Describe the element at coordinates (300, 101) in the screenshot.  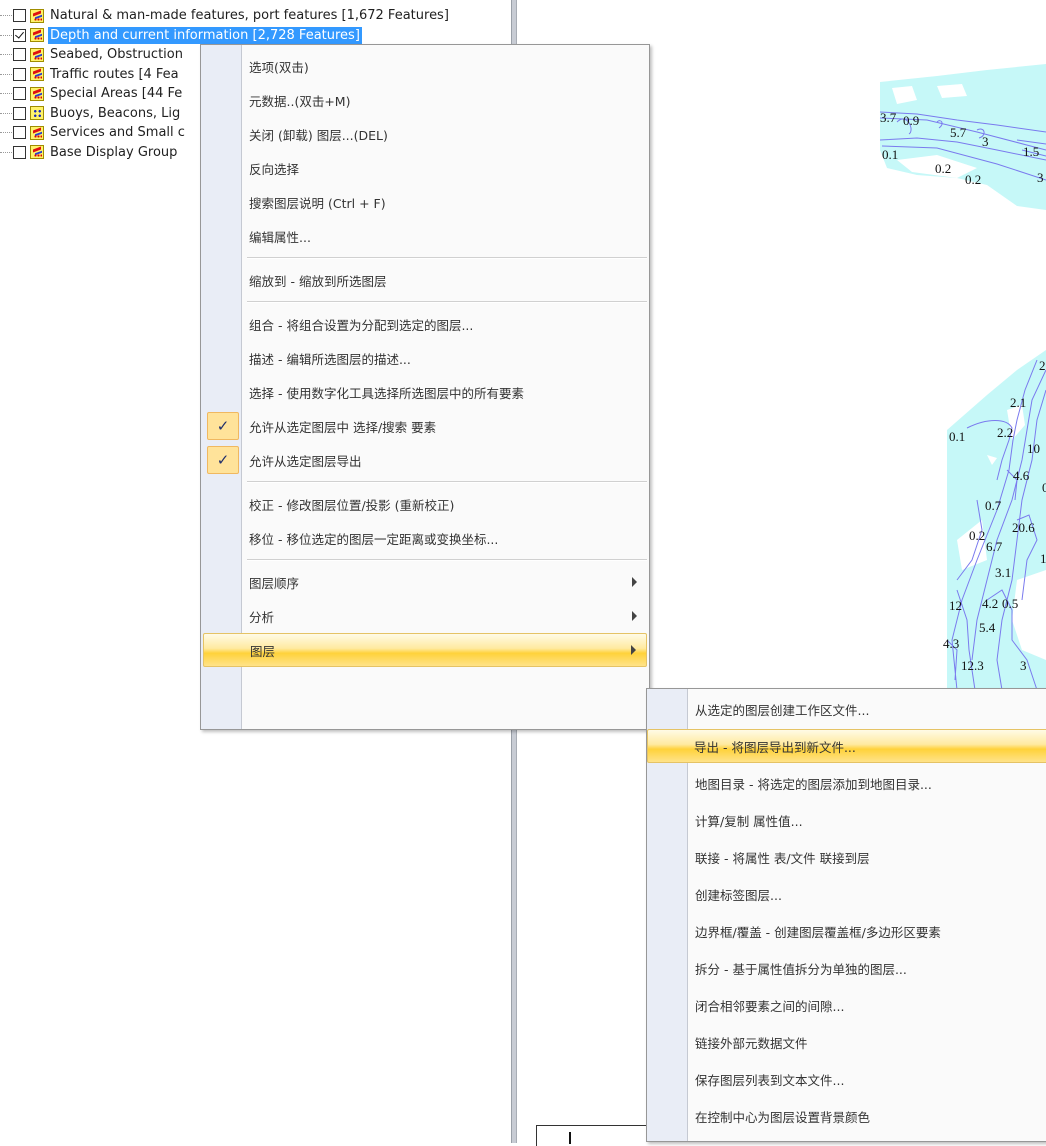
I see `menu-item-label: 元数据..(双击+M)` at that location.